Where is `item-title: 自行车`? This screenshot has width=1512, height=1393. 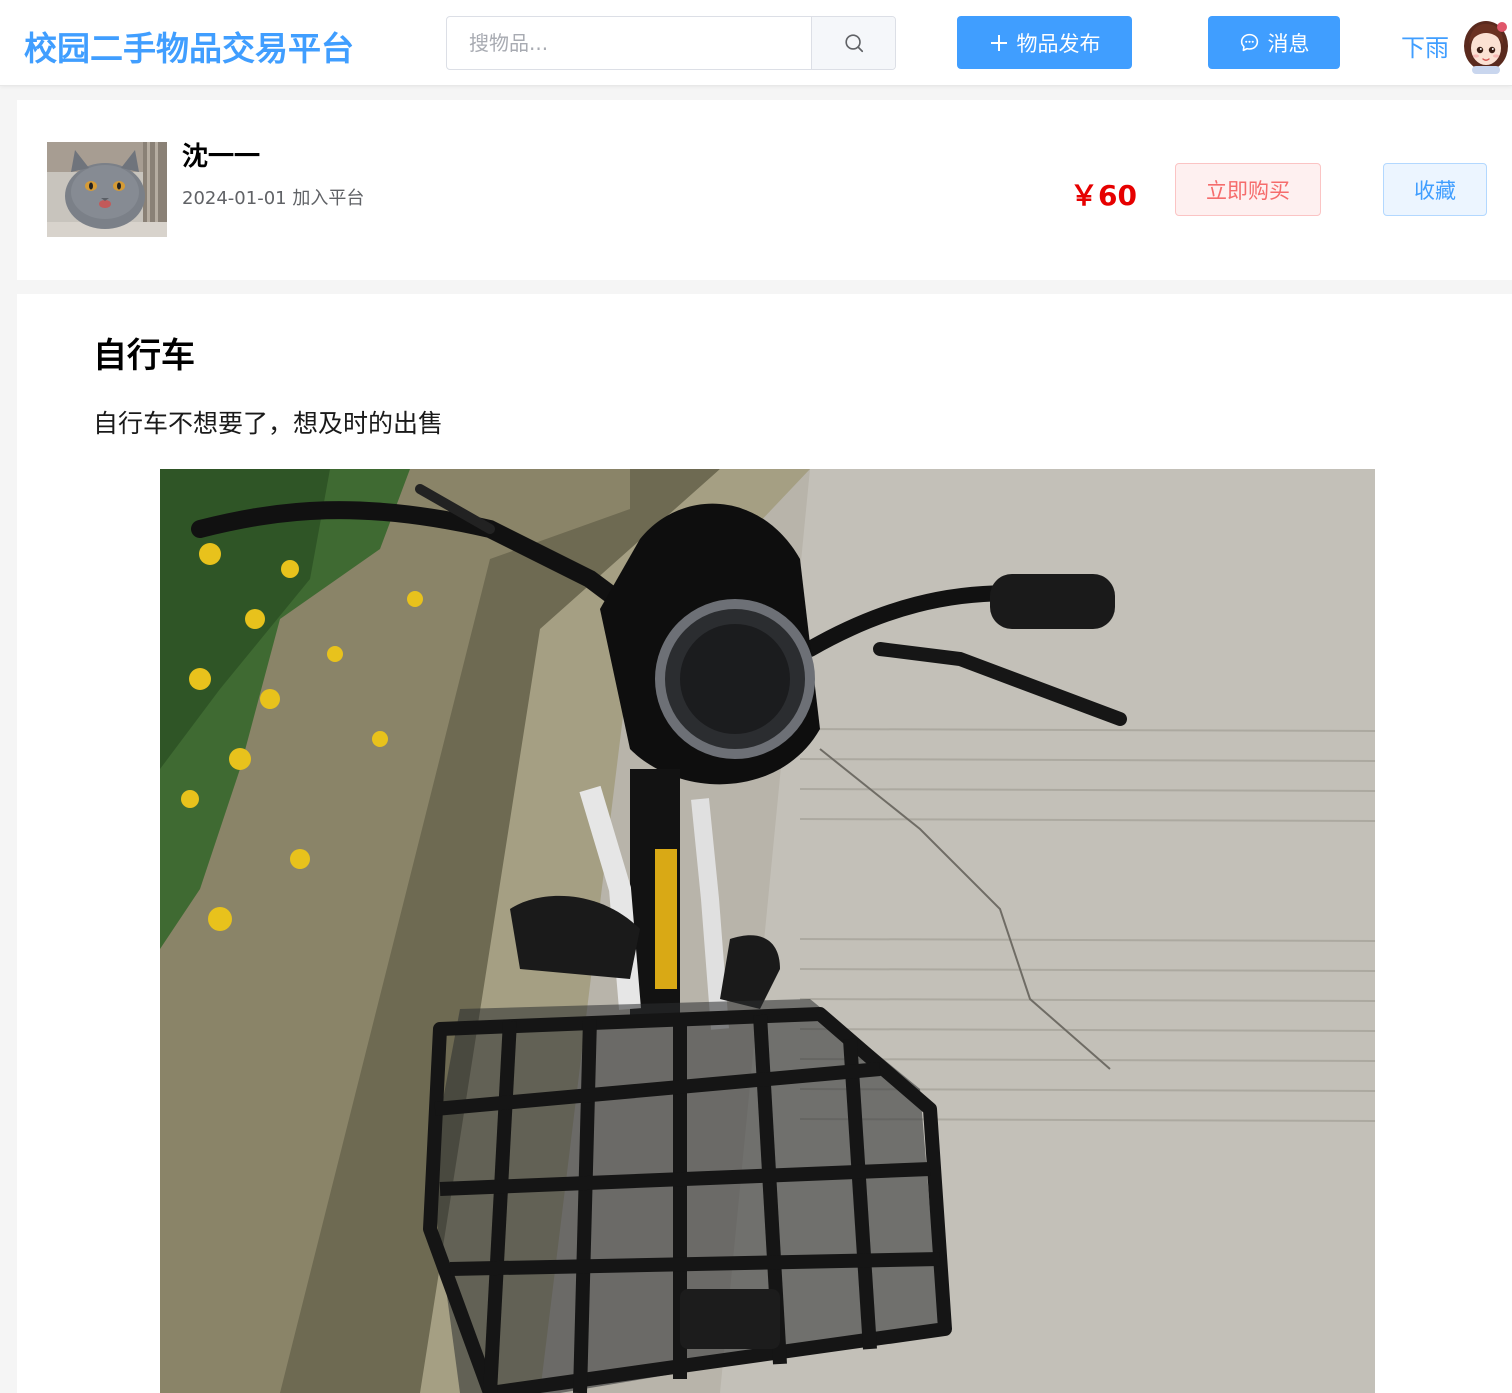 item-title: 自行车 is located at coordinates (144, 356).